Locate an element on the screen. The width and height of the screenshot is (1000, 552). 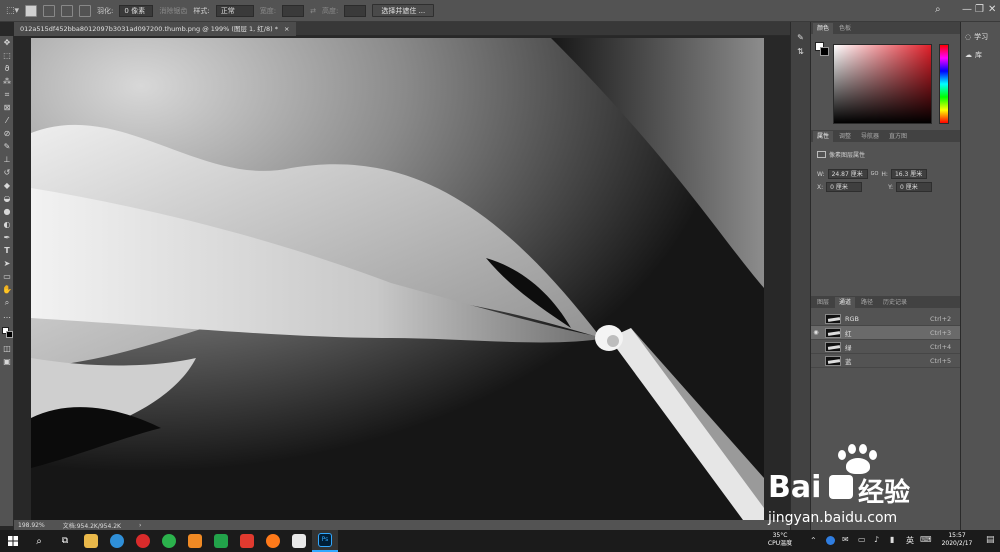
tab-paths: 路径 is located at coordinates (867, 302).